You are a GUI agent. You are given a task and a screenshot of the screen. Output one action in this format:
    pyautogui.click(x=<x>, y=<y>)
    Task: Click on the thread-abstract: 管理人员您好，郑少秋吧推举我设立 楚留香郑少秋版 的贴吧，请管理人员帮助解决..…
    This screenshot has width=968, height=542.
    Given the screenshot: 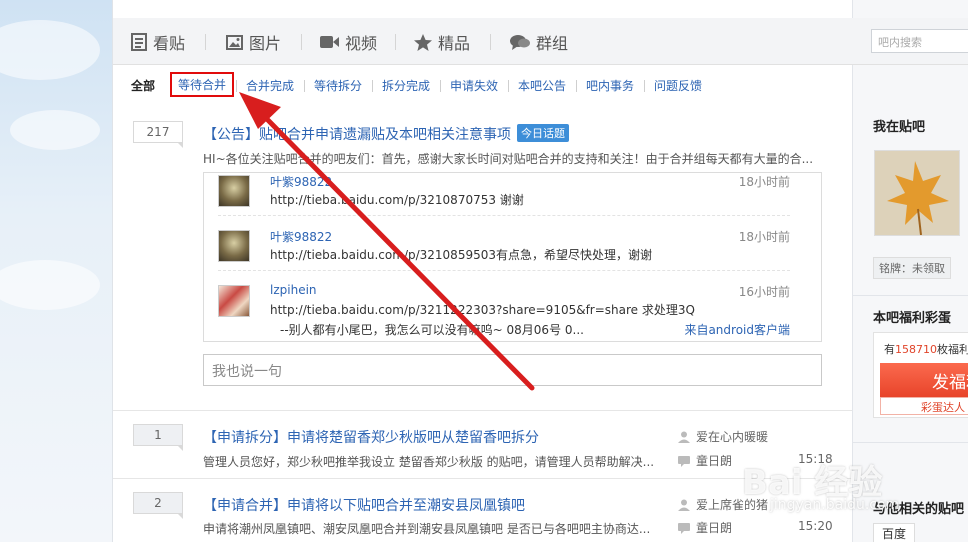 What is the action you would take?
    pyautogui.click(x=429, y=462)
    